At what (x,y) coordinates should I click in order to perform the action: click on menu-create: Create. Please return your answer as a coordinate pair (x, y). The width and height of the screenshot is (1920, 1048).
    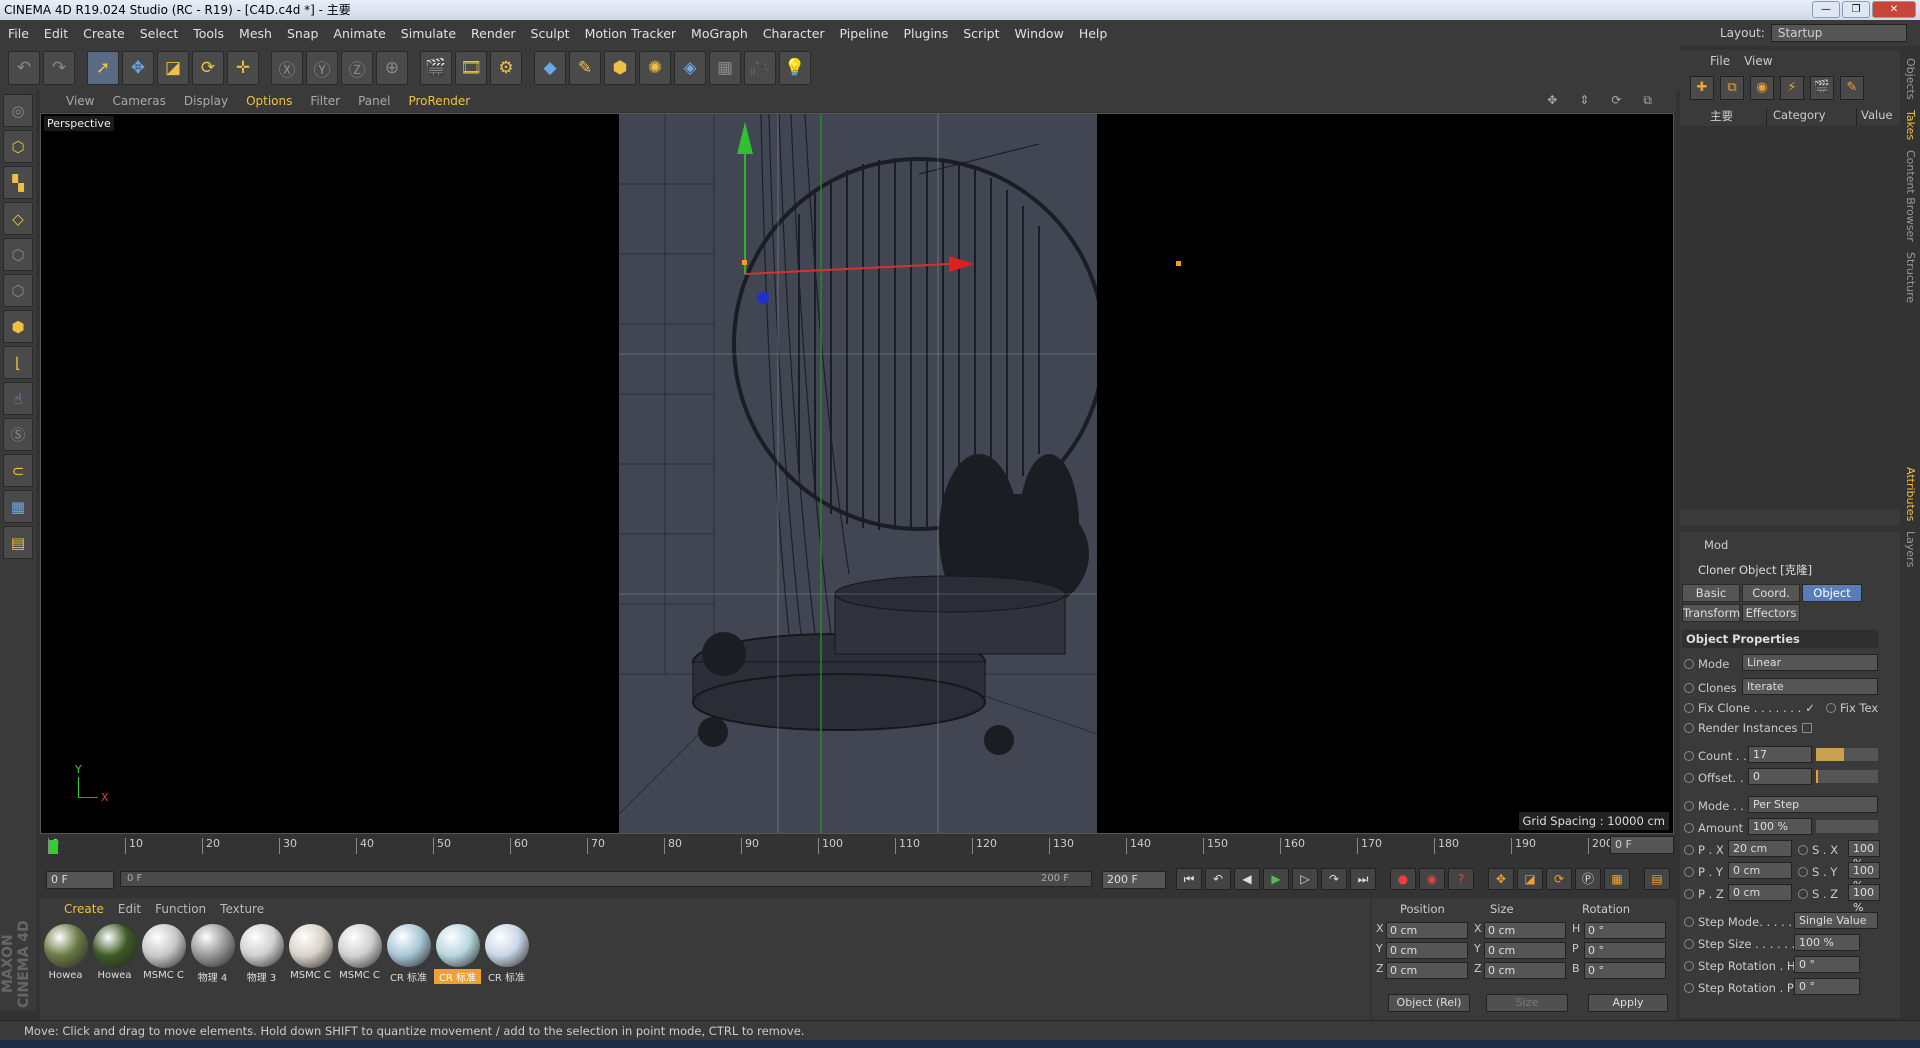
    Looking at the image, I should click on (104, 33).